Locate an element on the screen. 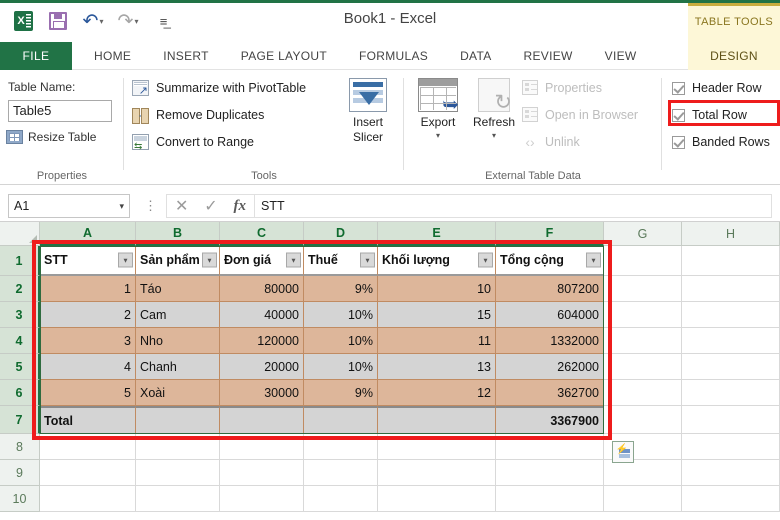 The height and width of the screenshot is (520, 780). cell-c9 is located at coordinates (262, 473).